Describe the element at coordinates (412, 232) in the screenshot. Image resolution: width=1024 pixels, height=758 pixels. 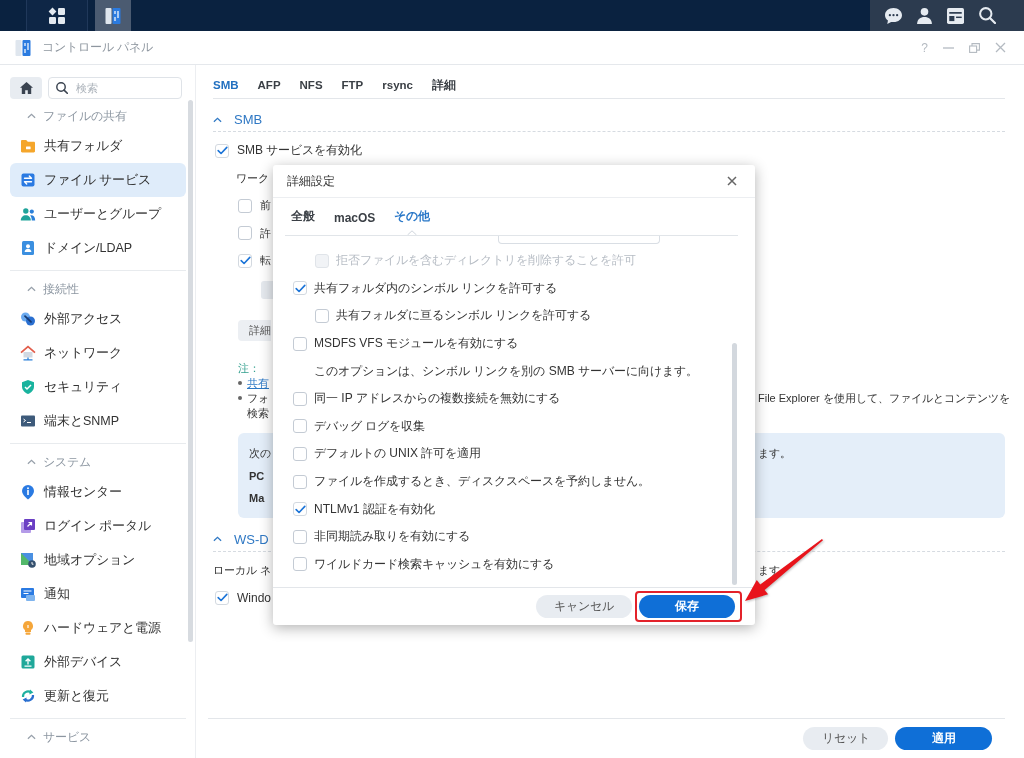
I see `caret-icon` at that location.